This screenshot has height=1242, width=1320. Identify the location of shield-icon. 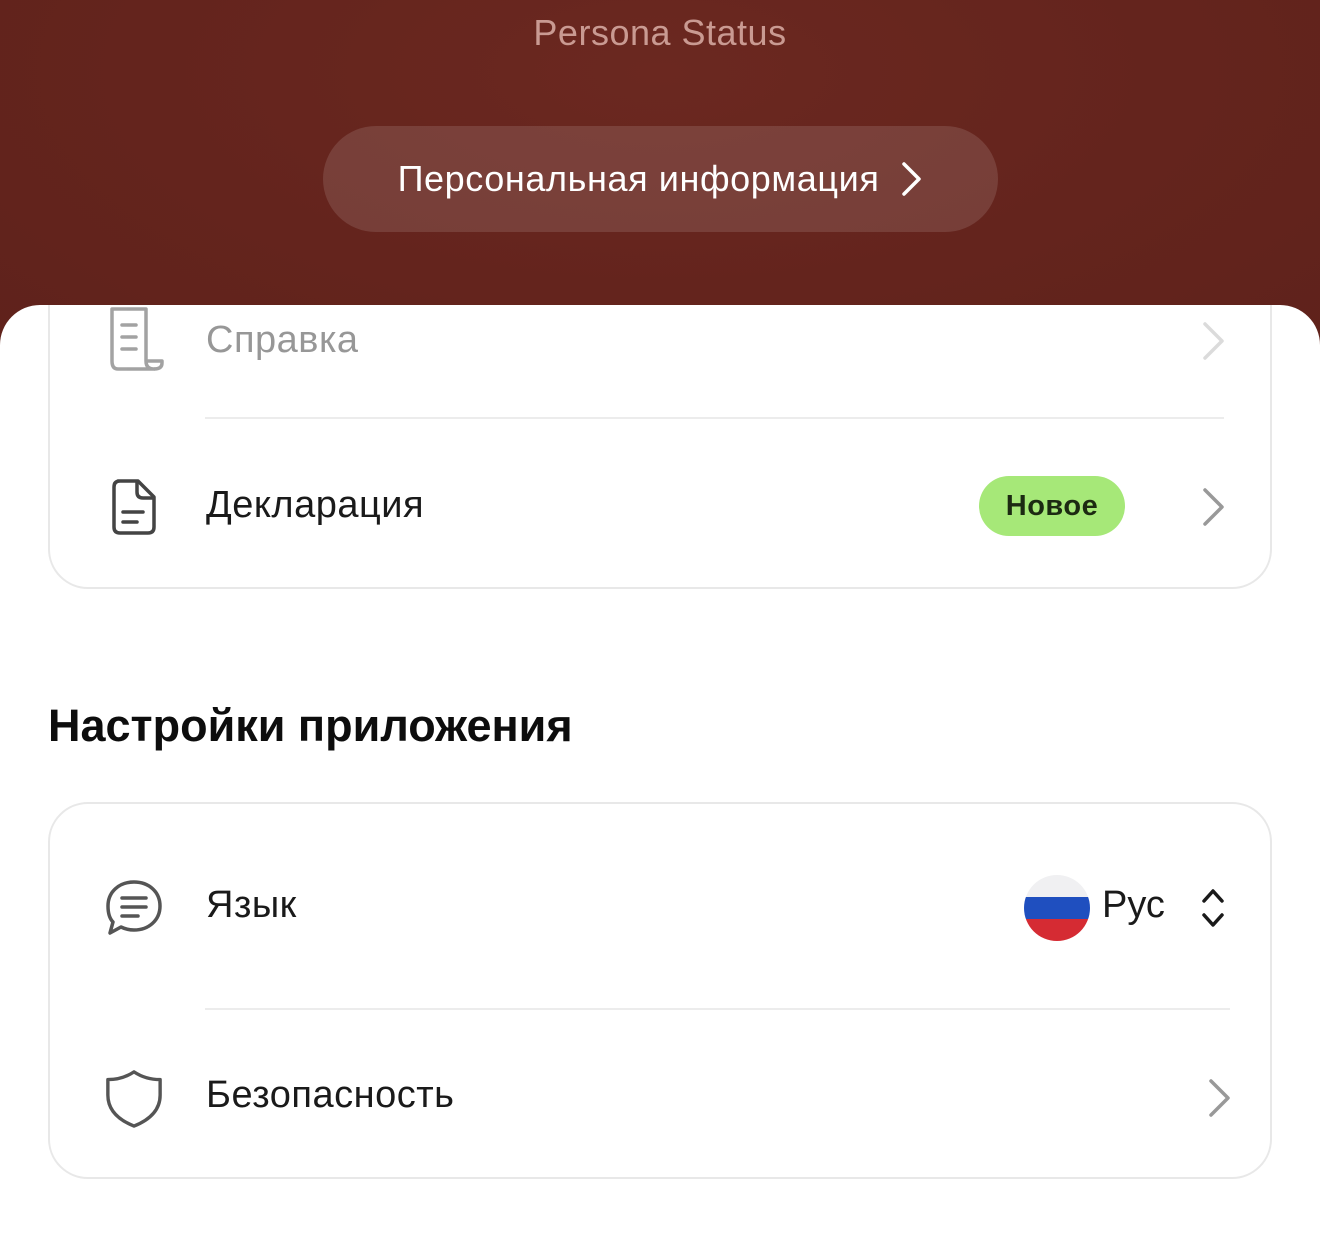
(134, 1098).